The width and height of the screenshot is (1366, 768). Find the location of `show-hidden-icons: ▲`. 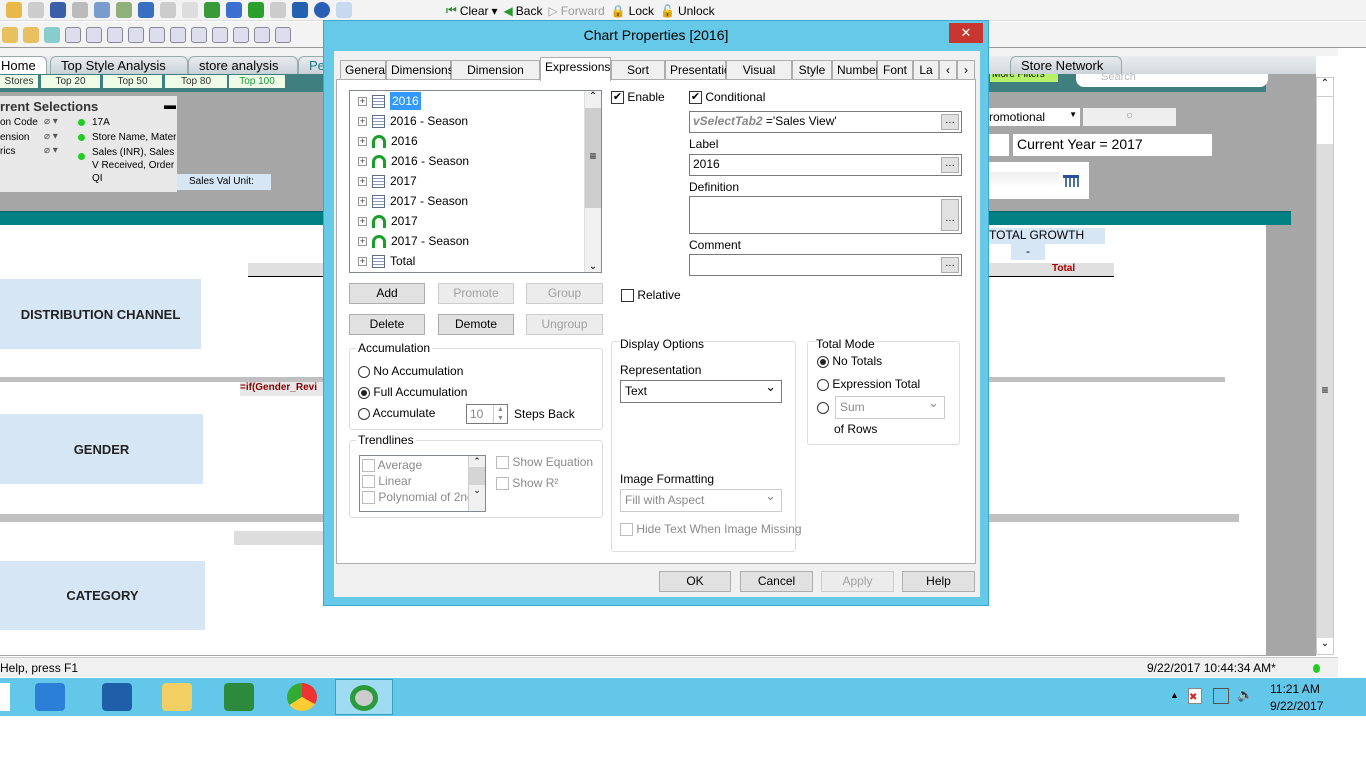

show-hidden-icons: ▲ is located at coordinates (1174, 695).